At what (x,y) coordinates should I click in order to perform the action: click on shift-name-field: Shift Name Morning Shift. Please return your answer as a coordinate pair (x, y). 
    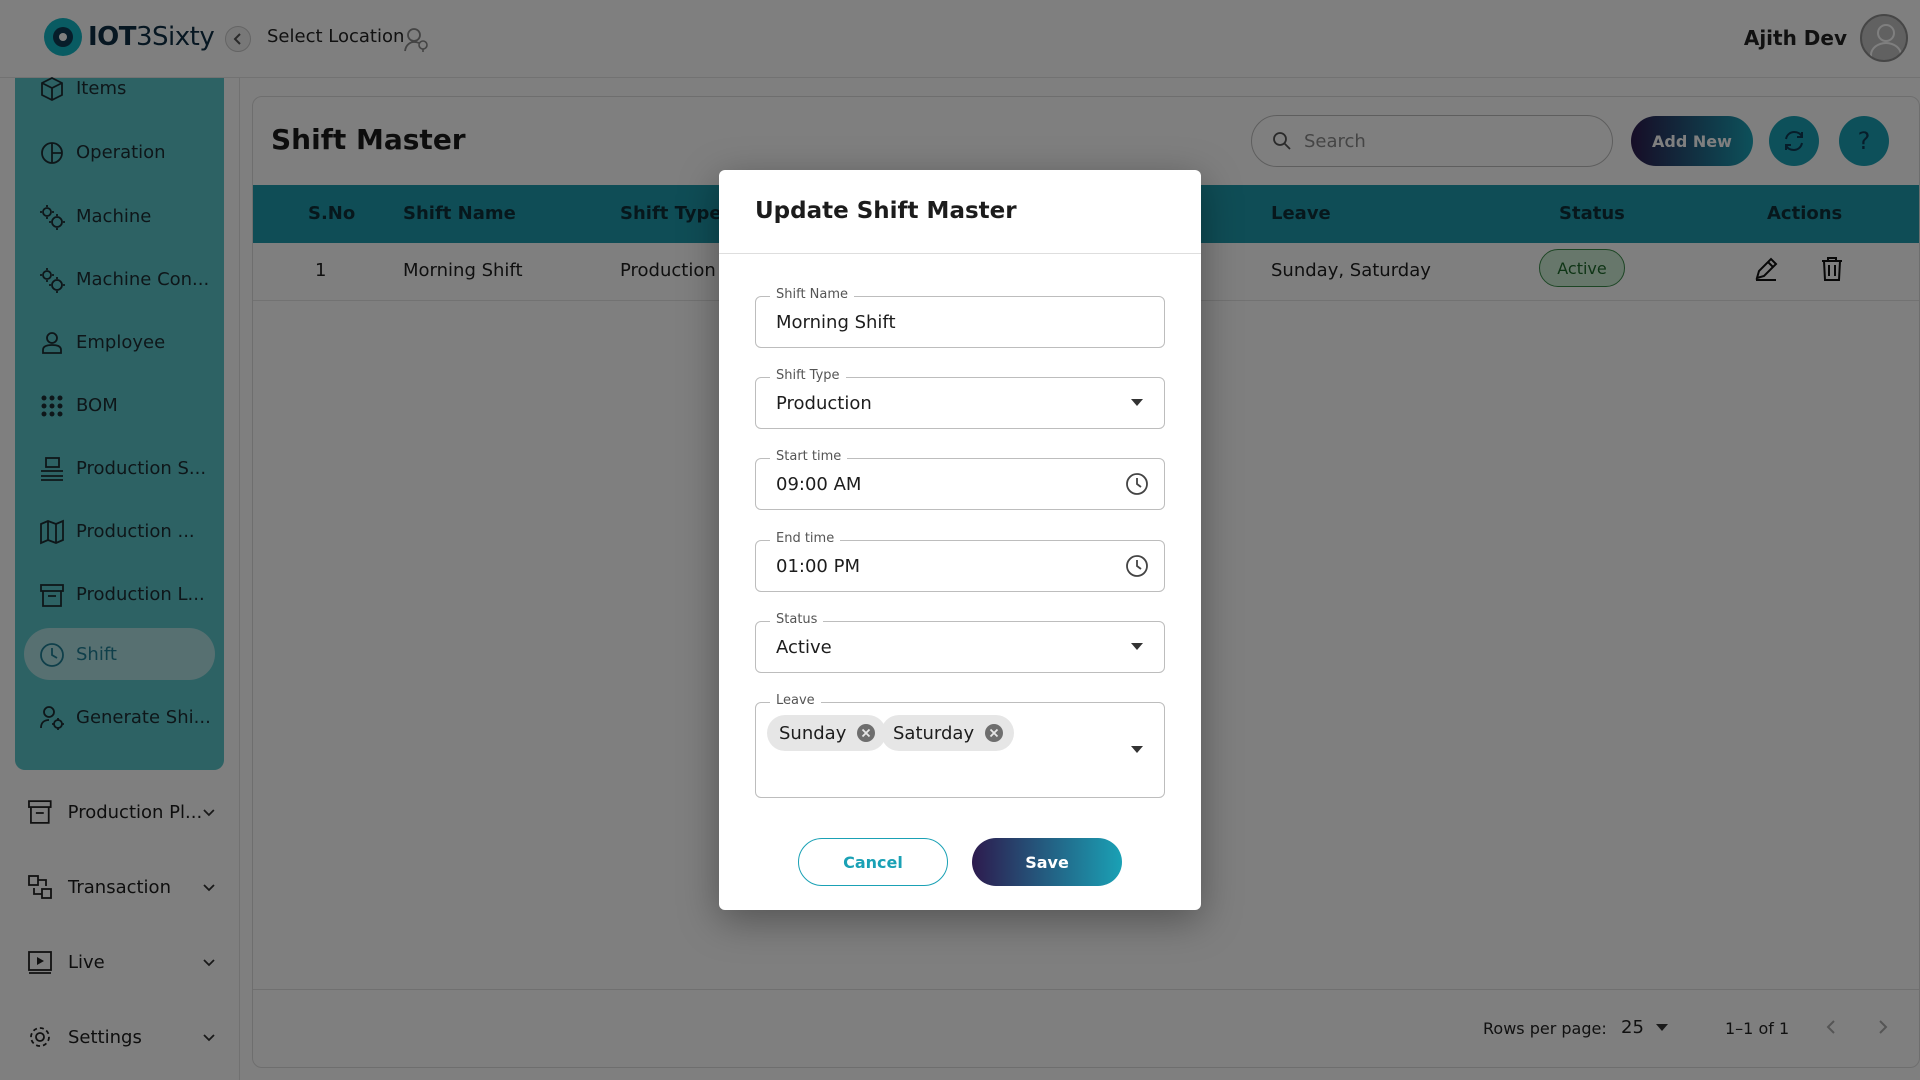
    Looking at the image, I should click on (960, 317).